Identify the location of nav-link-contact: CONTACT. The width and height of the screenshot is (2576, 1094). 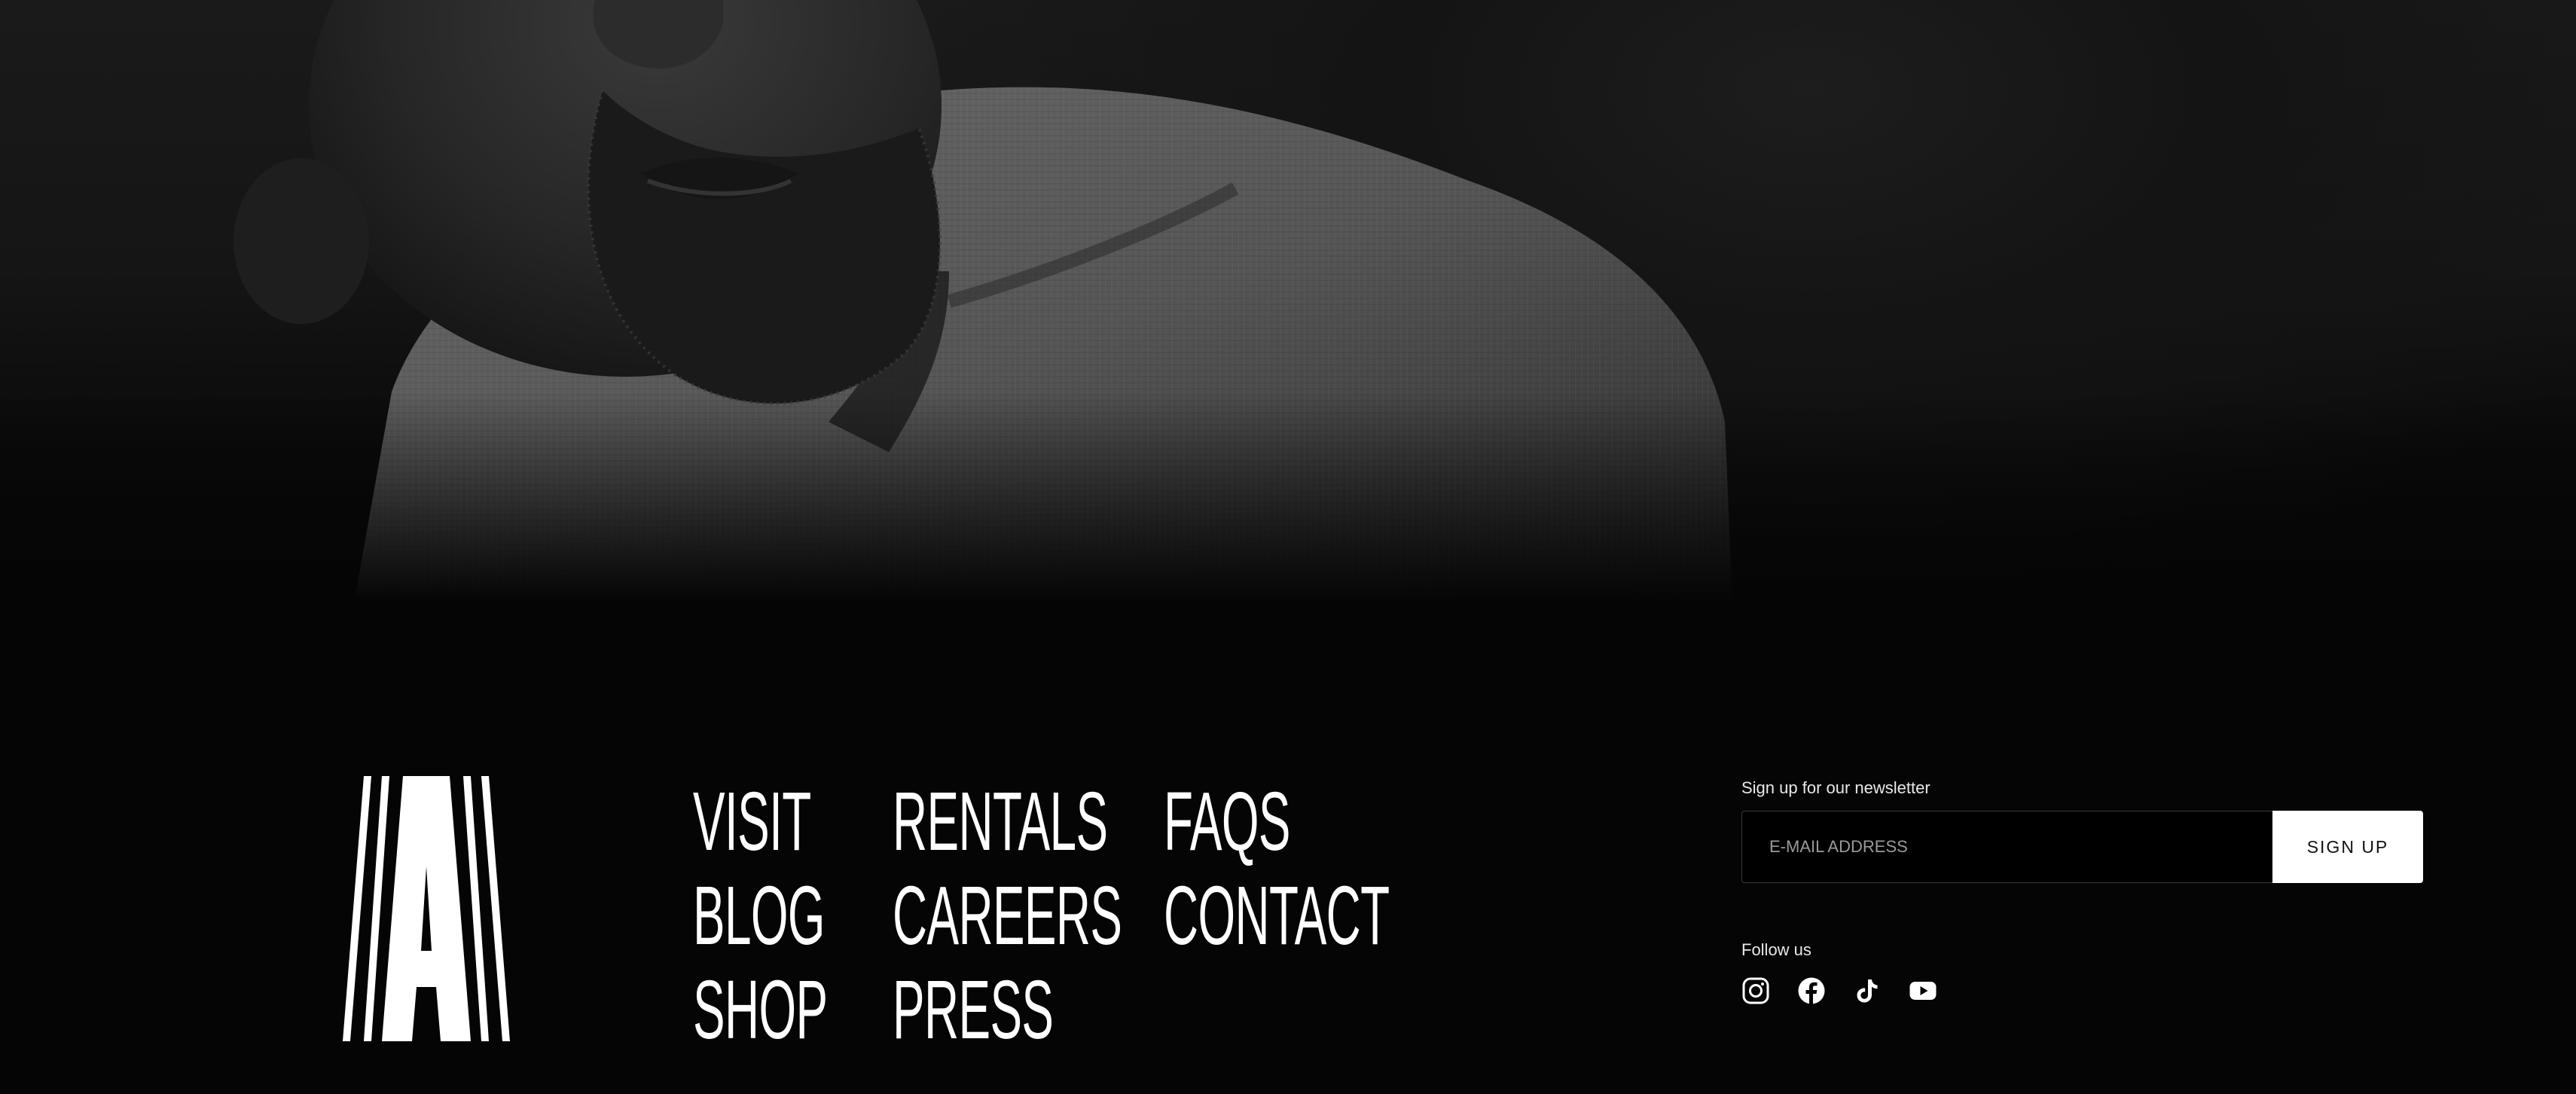
(1277, 916).